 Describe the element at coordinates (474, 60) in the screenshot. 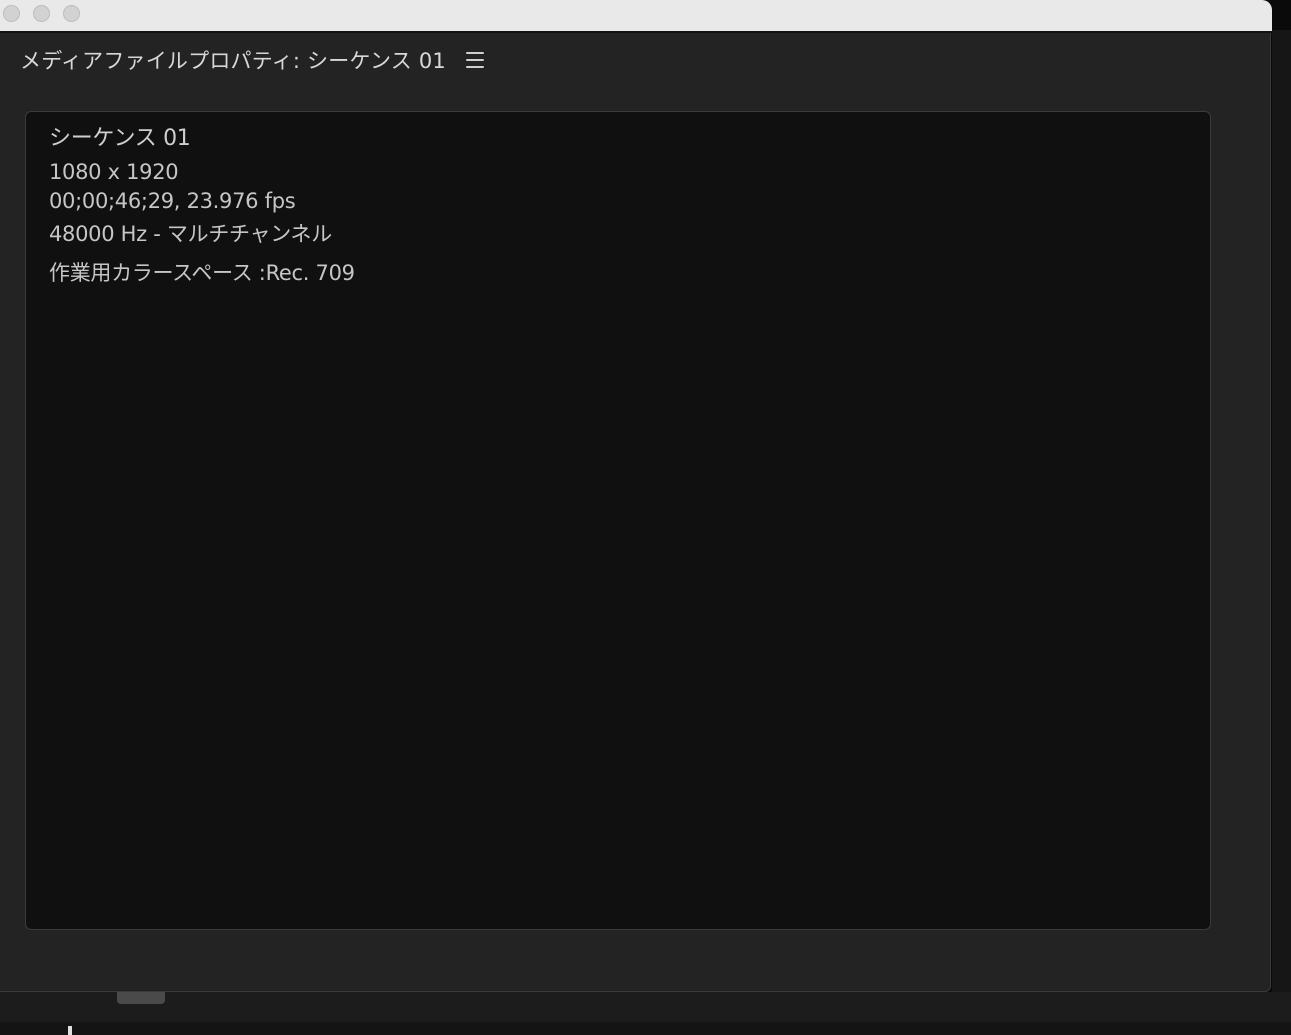

I see `hamburger-menu-icon` at that location.